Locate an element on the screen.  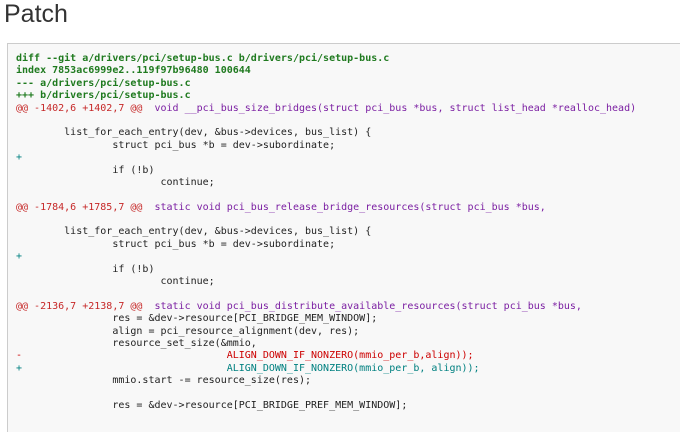
context-line: mmio.start -= resource_size(res); is located at coordinates (164, 381).